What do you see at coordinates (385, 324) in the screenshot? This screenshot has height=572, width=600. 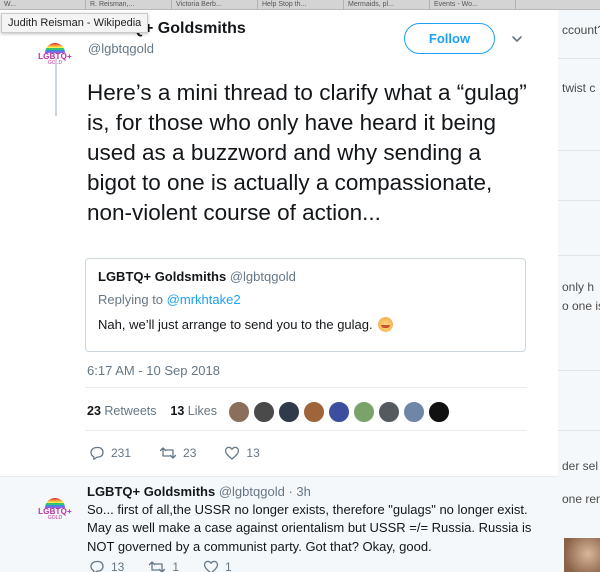 I see `smiling-emoji-icon` at bounding box center [385, 324].